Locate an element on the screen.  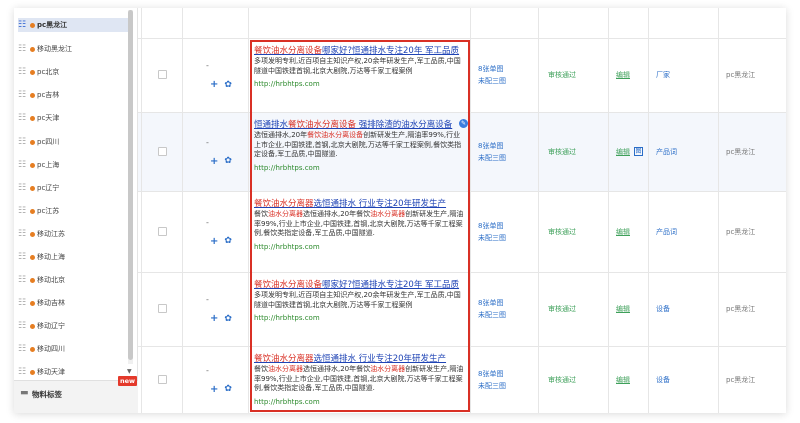
tree-item: ☷ 移动上海 is located at coordinates (41, 257).